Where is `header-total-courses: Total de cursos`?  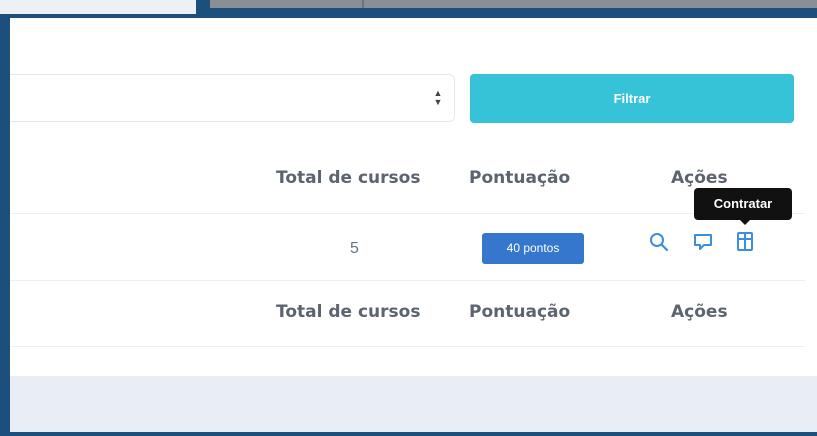 header-total-courses: Total de cursos is located at coordinates (348, 178).